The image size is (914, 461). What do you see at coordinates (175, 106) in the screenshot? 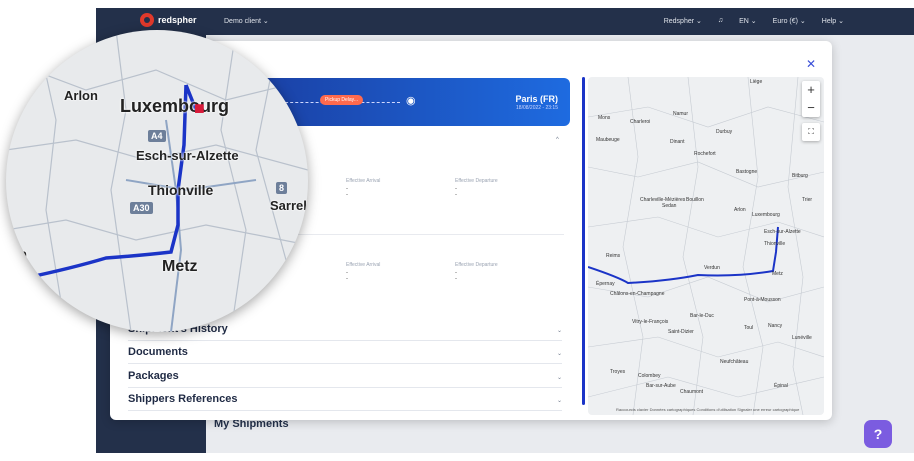
I see `magnified-place: Luxembourg` at bounding box center [175, 106].